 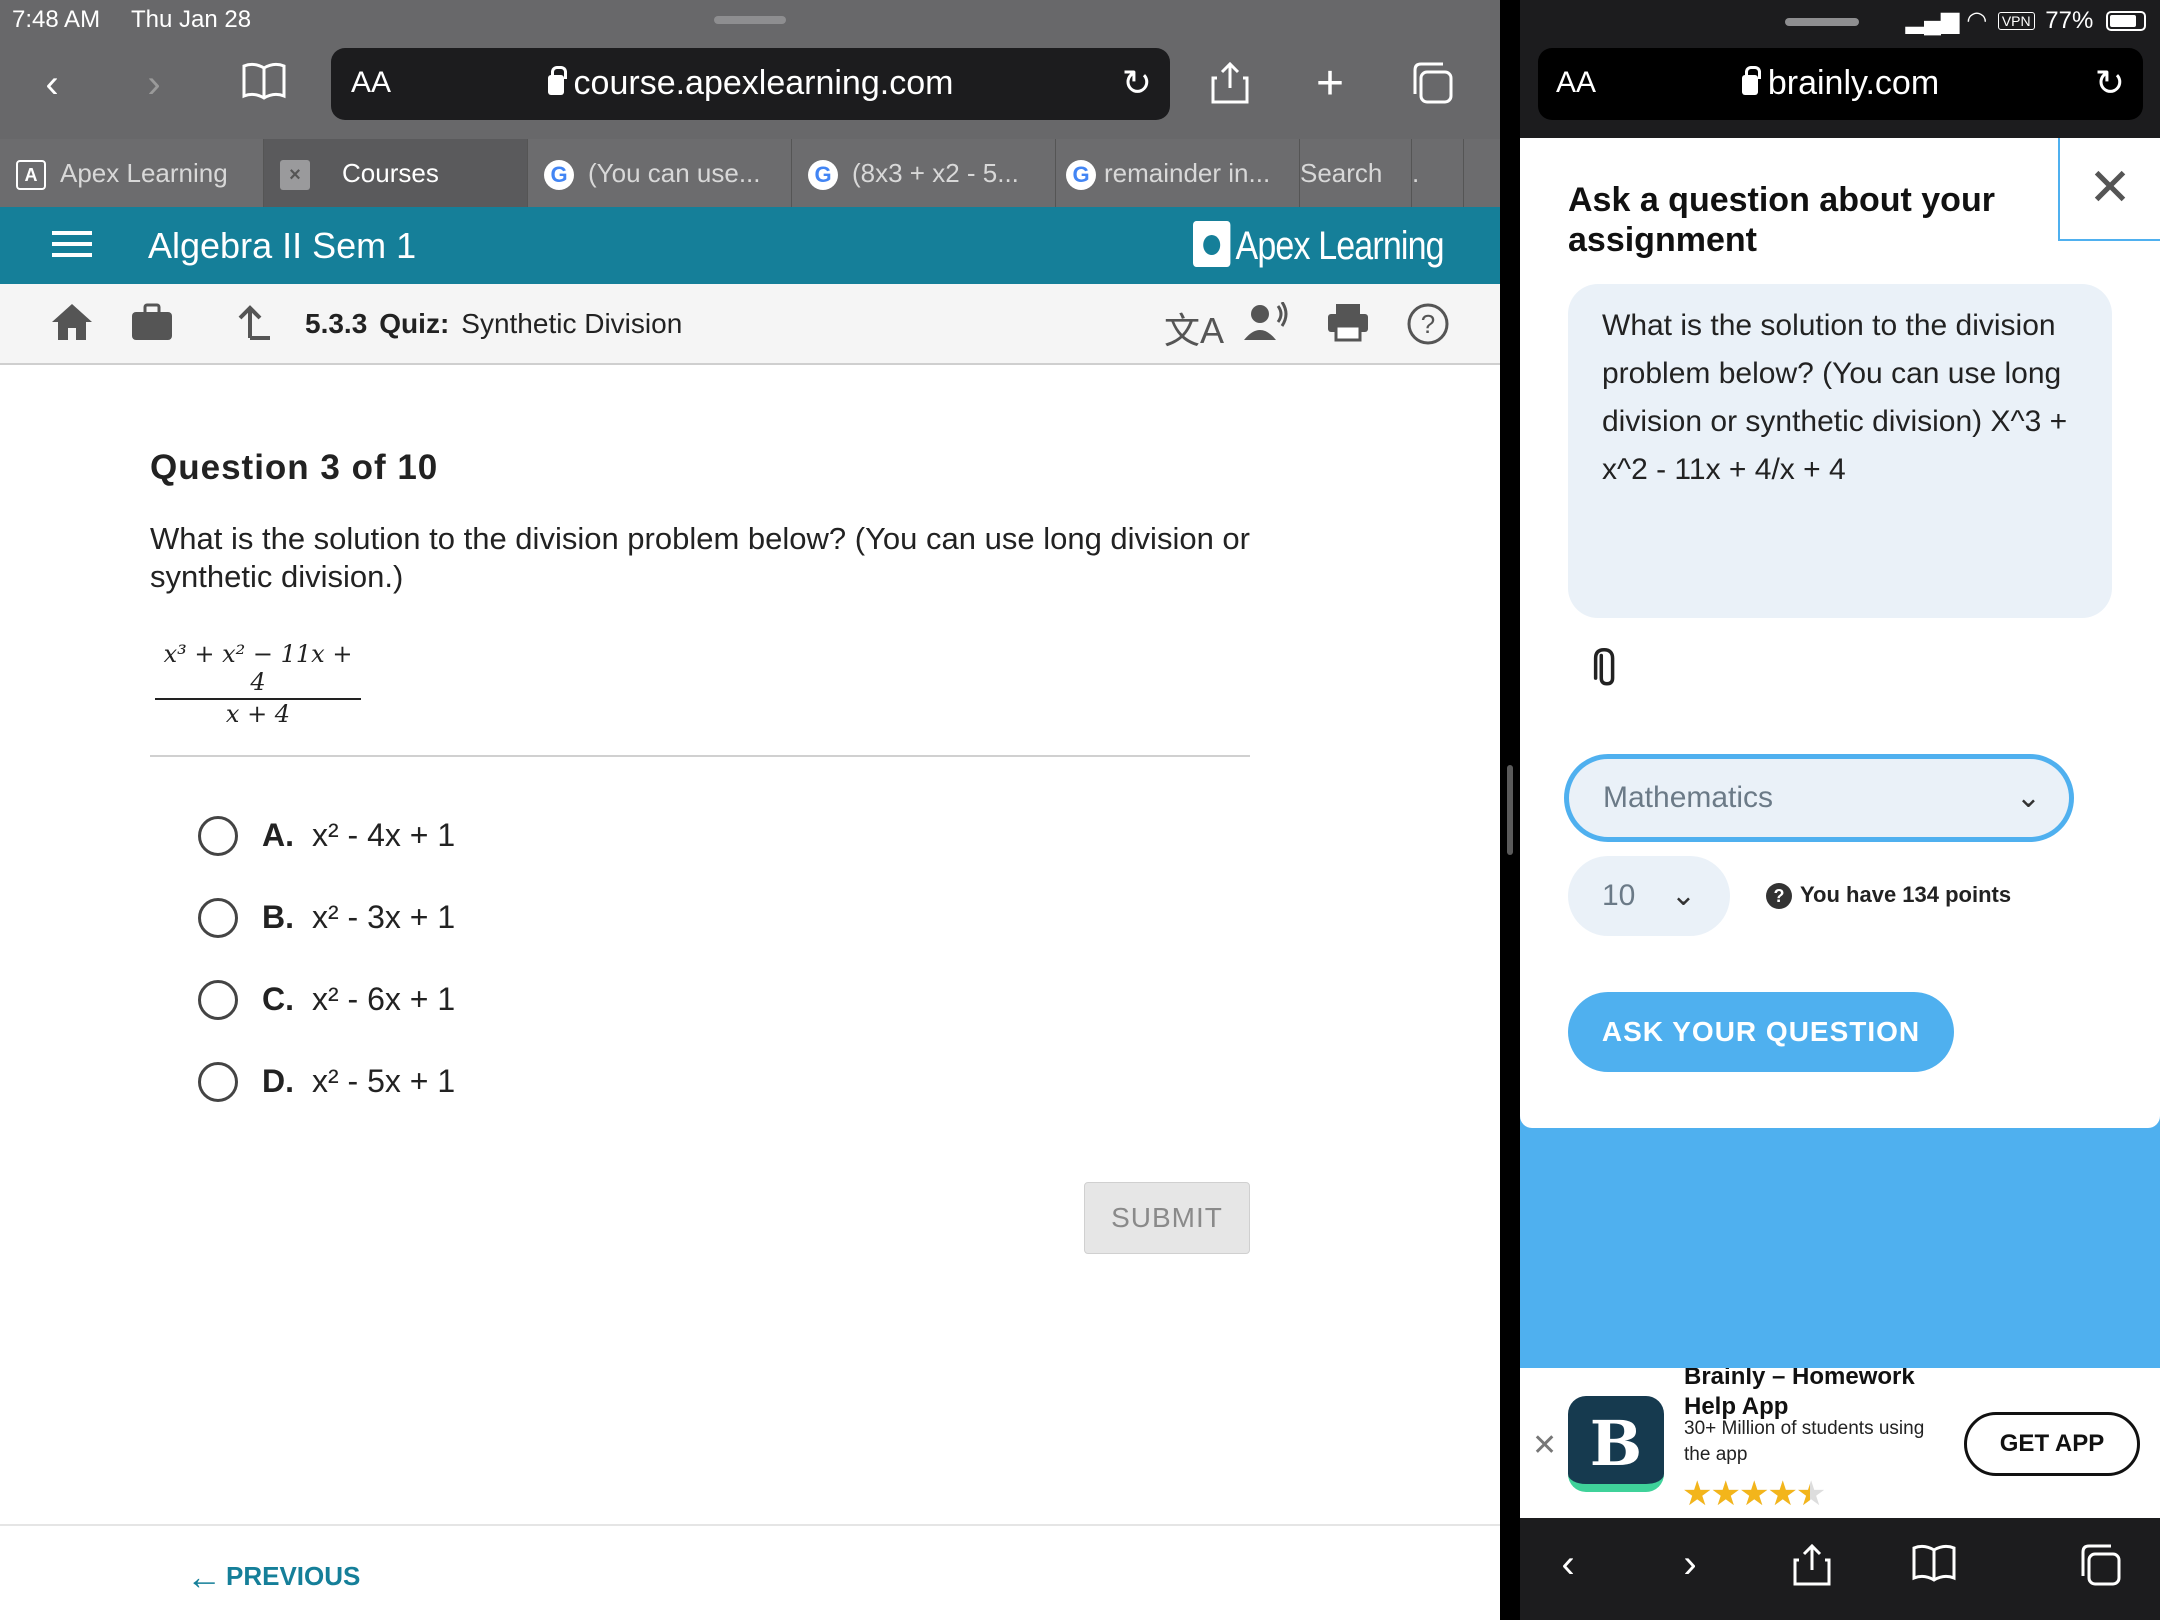 What do you see at coordinates (1212, 244) in the screenshot?
I see `apex-logo-icon` at bounding box center [1212, 244].